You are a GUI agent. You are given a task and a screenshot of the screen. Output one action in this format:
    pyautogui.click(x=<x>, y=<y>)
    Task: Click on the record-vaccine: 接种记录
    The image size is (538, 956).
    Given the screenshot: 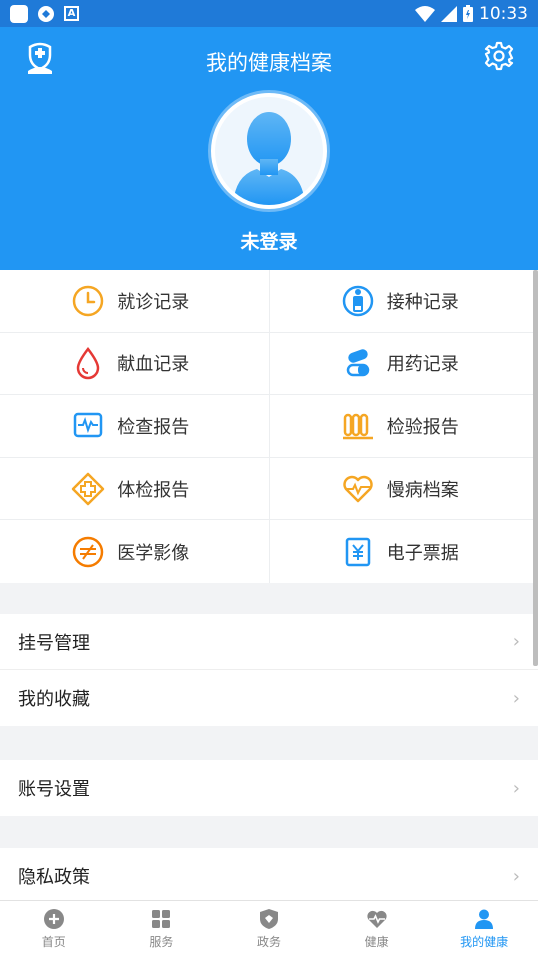 What is the action you would take?
    pyautogui.click(x=404, y=301)
    